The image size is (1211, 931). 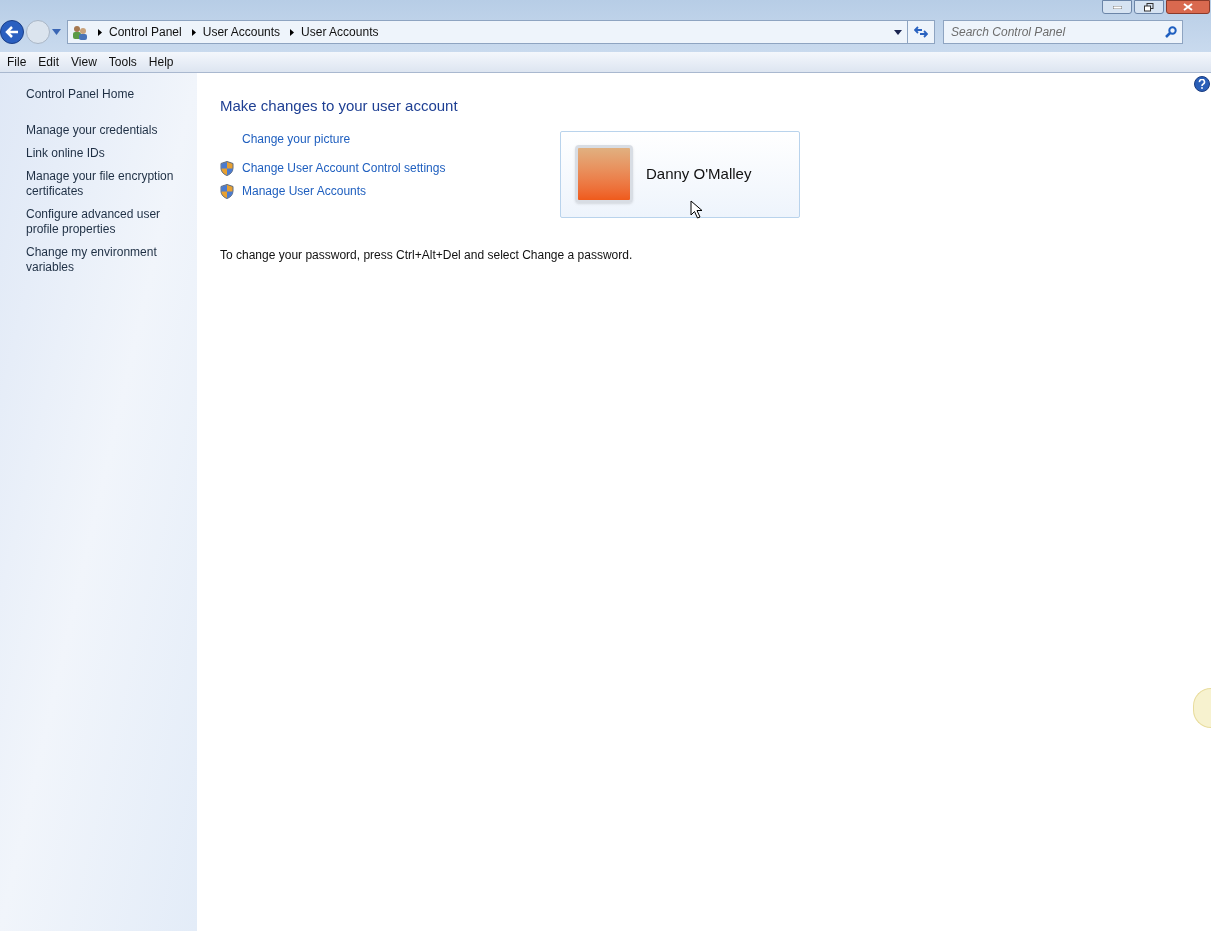 What do you see at coordinates (79, 32) in the screenshot?
I see `users-icon` at bounding box center [79, 32].